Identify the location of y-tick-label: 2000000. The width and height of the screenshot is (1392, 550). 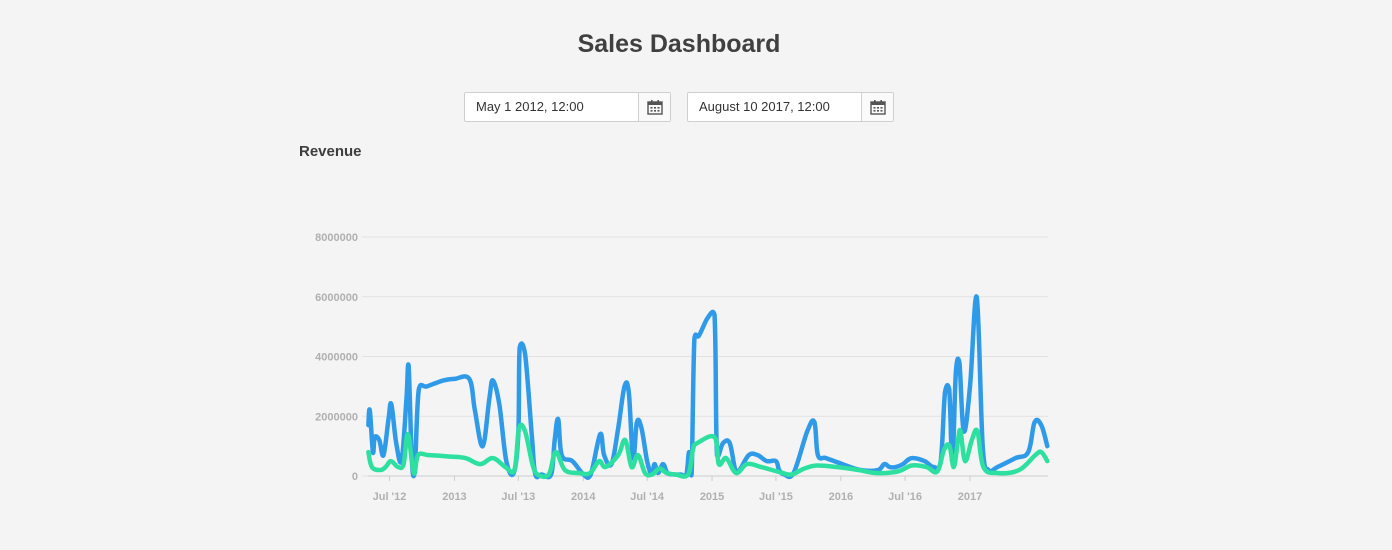
(336, 417).